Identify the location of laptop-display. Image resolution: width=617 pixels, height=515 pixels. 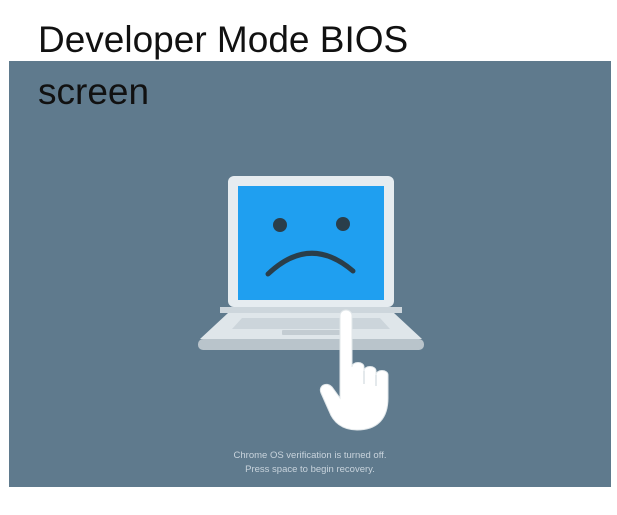
(311, 243).